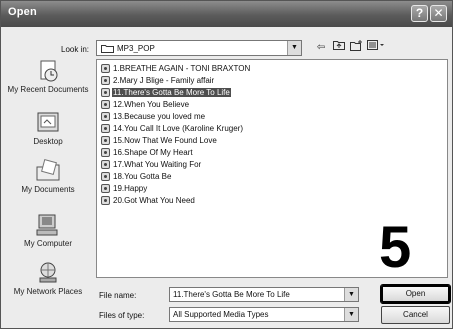 The width and height of the screenshot is (453, 329). I want to click on place-desktop: Desktop, so click(48, 128).